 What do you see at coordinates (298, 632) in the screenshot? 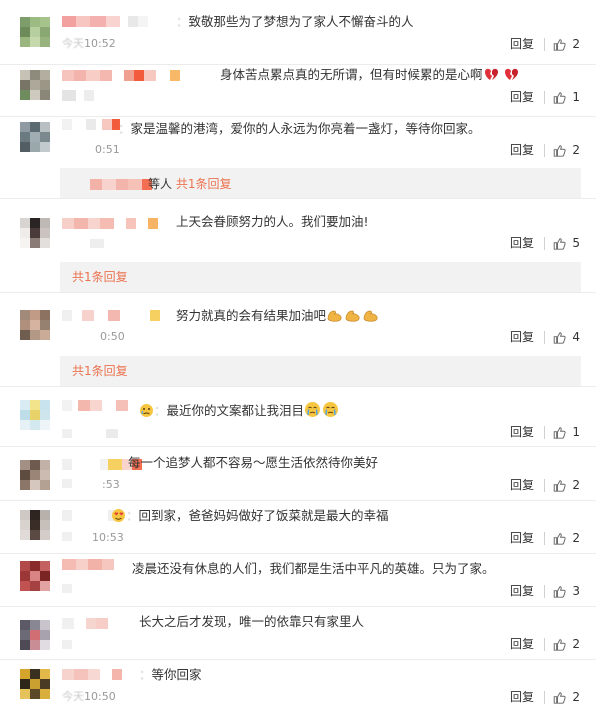
I see `comment-item: 长大之后才发现，唯一的依靠只有家里人 回复 2` at bounding box center [298, 632].